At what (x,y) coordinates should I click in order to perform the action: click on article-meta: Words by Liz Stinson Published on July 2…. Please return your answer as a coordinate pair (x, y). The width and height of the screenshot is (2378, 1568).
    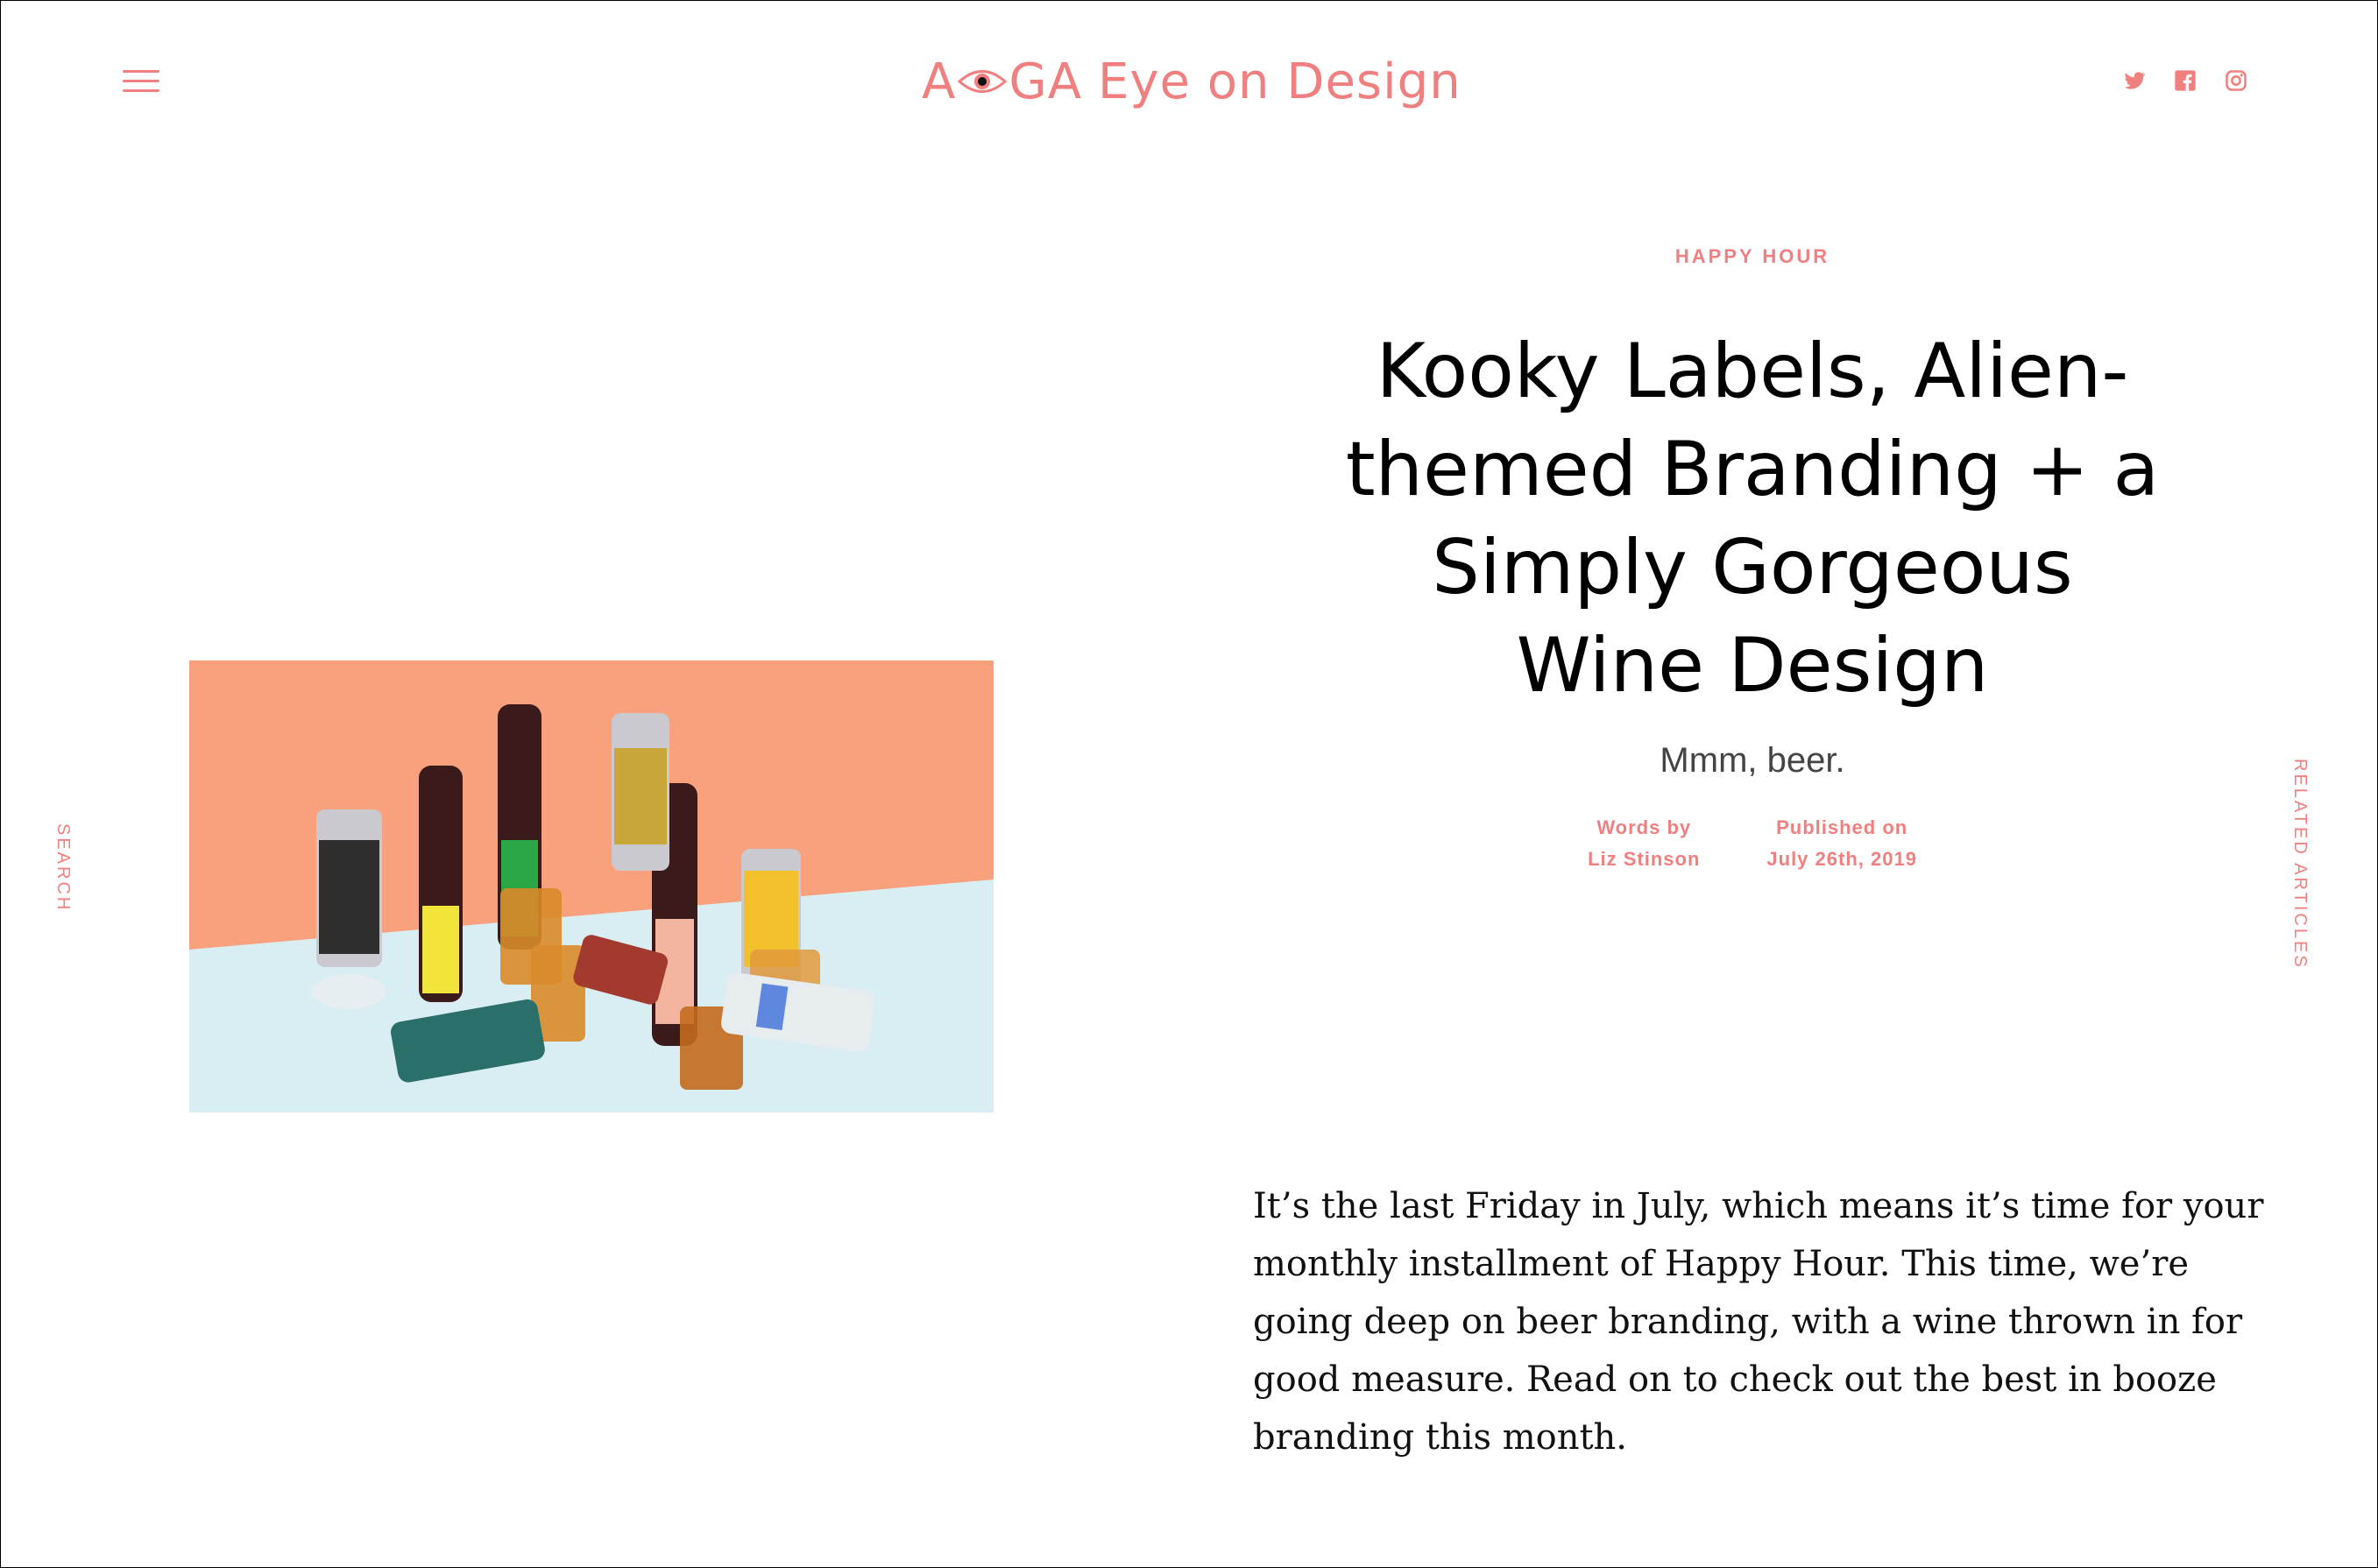
    Looking at the image, I should click on (1752, 843).